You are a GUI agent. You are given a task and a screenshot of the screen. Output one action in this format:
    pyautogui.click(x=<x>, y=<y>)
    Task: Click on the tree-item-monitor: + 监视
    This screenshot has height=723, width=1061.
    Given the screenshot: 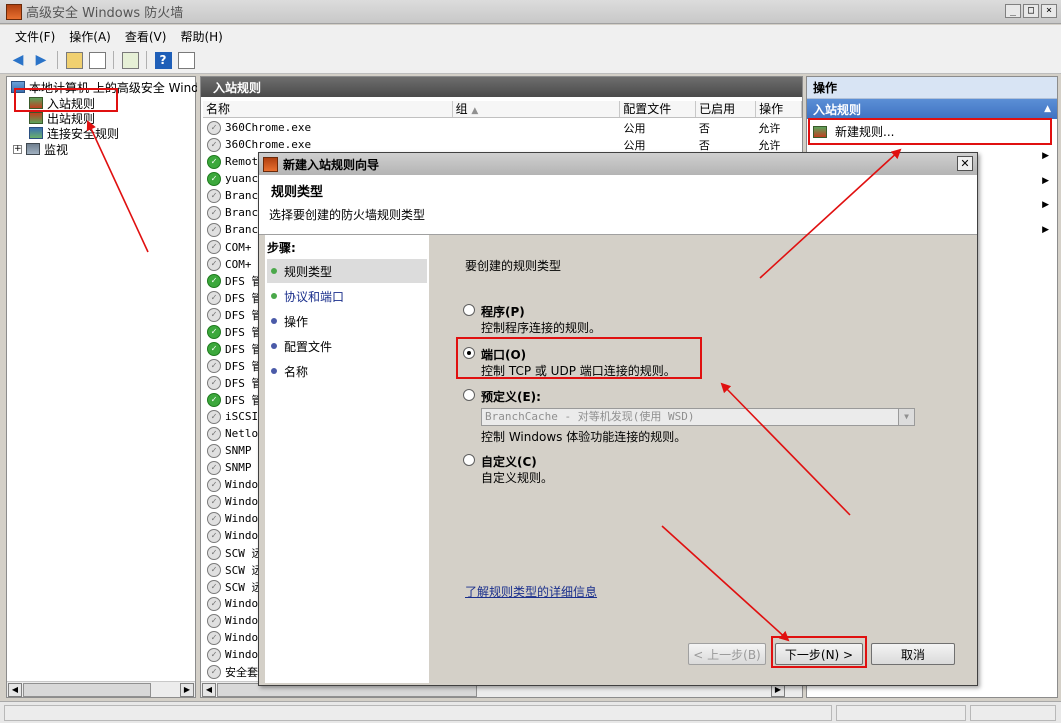 What is the action you would take?
    pyautogui.click(x=40, y=149)
    